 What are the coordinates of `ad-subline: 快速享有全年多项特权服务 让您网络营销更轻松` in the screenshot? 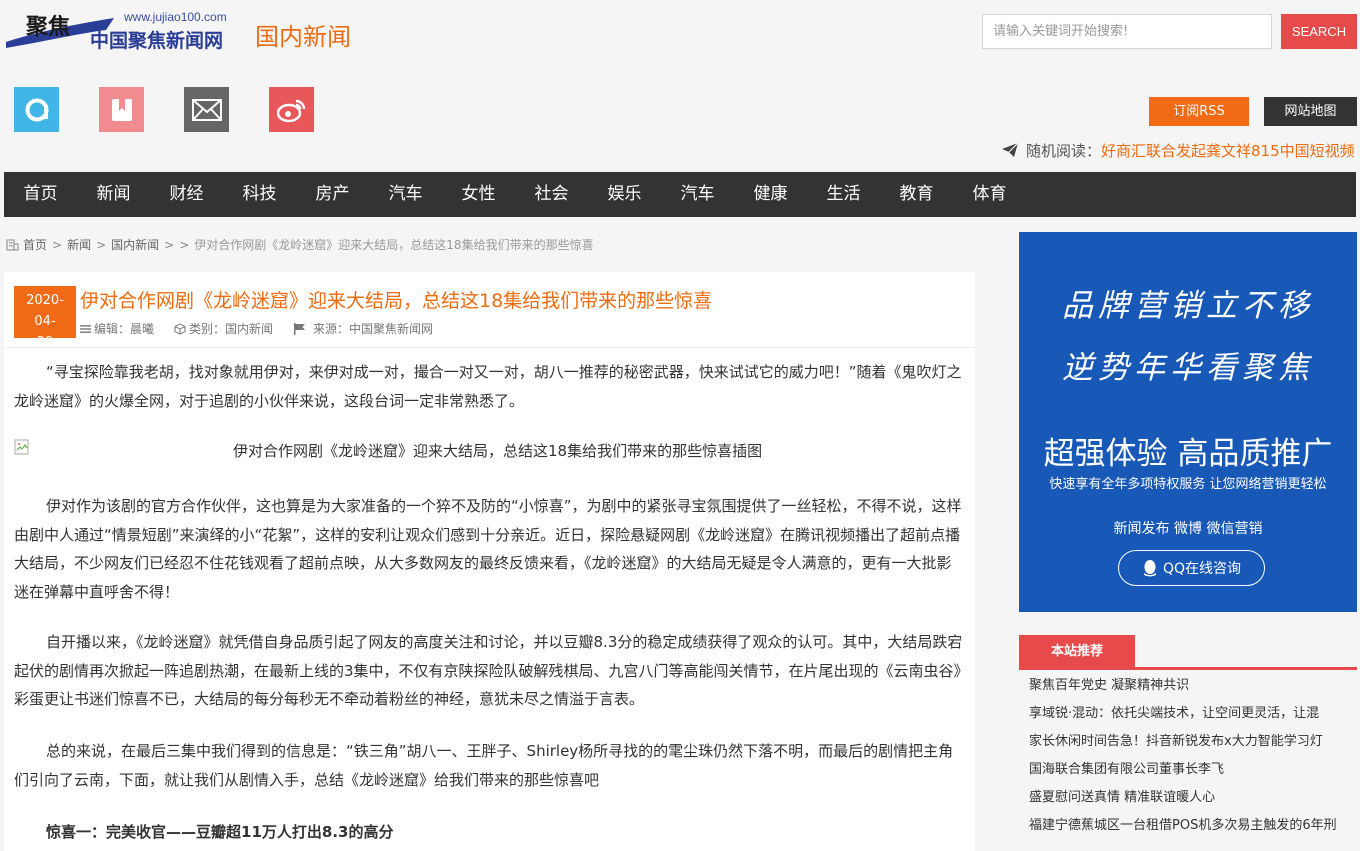 It's located at (1188, 484).